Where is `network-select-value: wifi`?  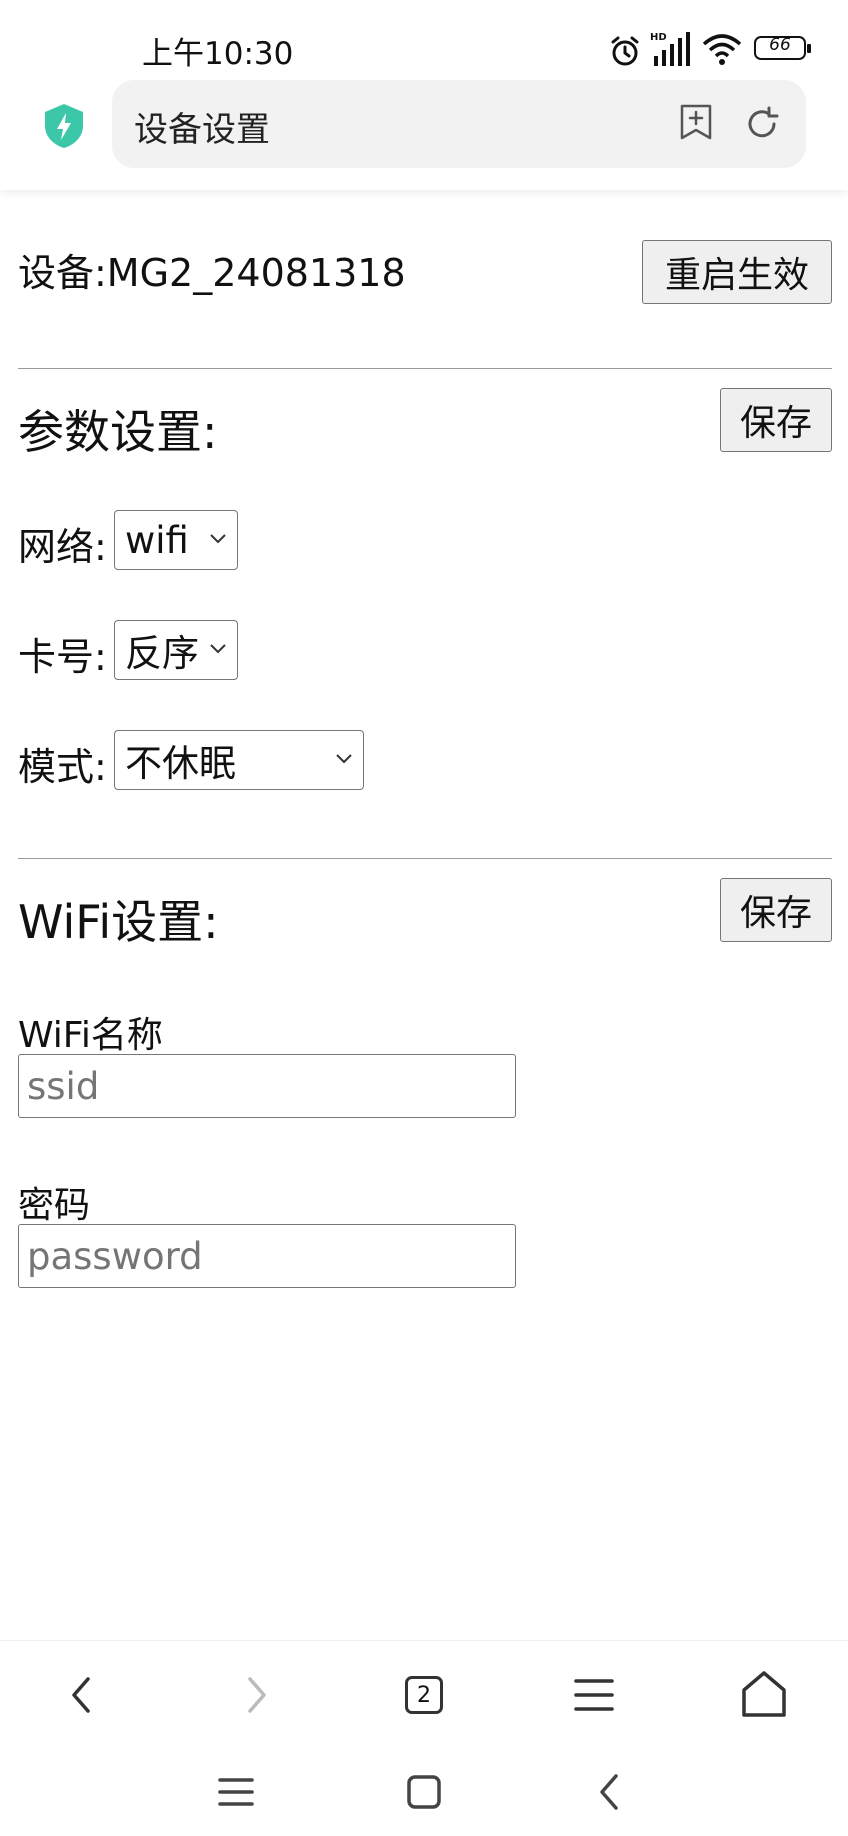
network-select-value: wifi is located at coordinates (157, 540).